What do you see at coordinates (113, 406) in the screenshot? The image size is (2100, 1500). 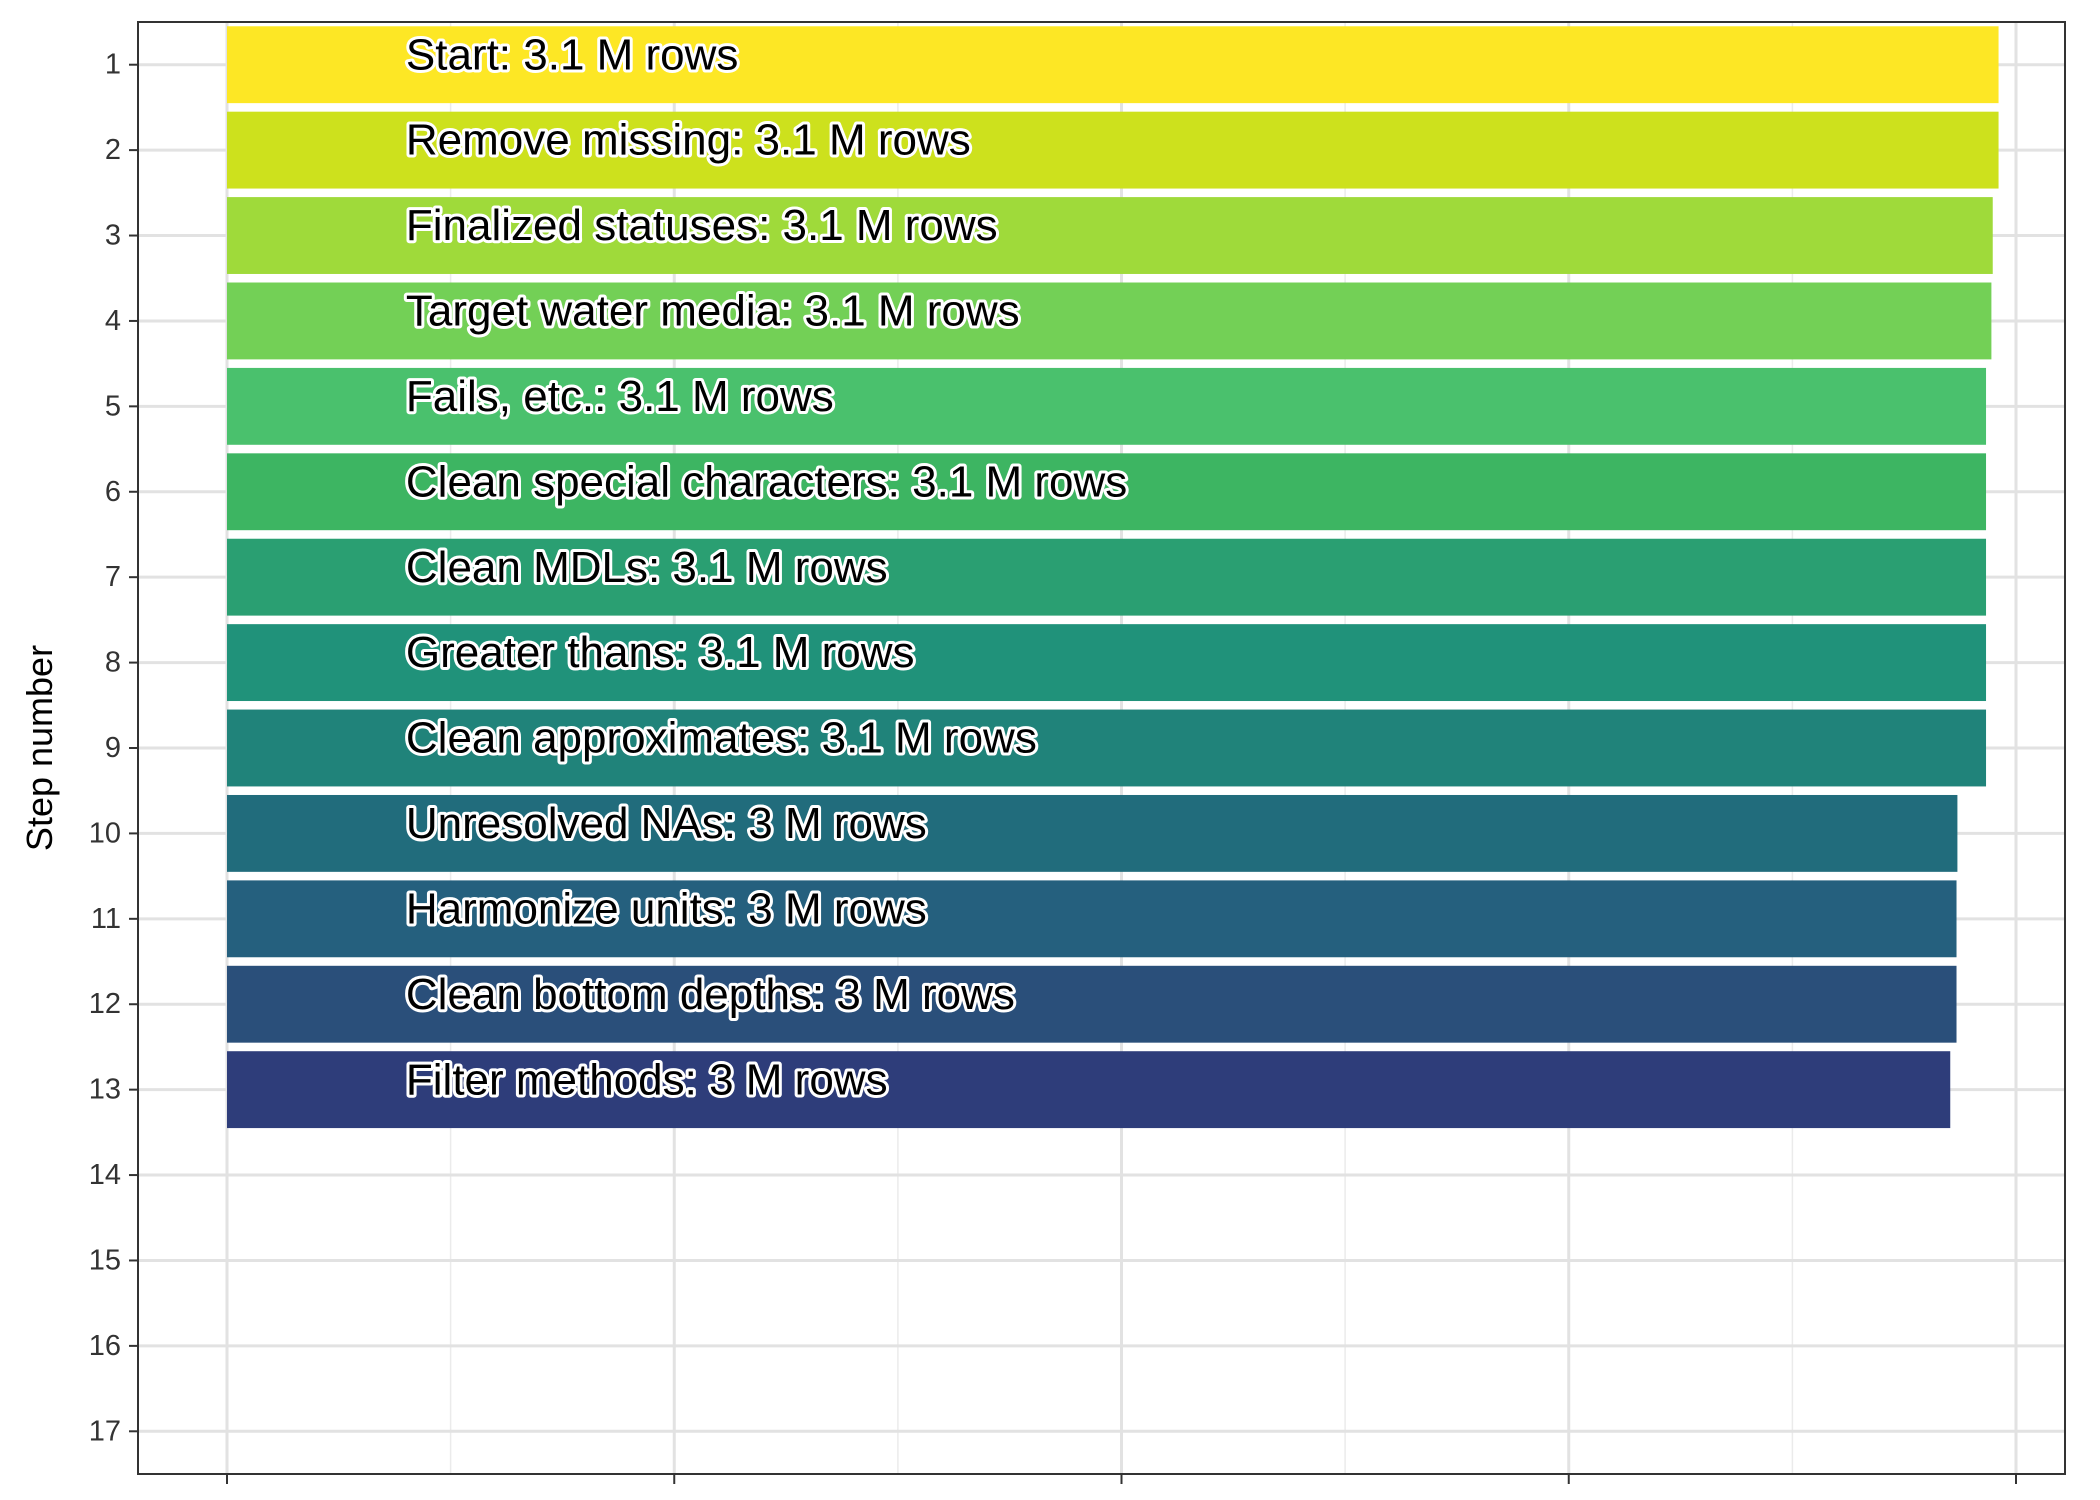 I see `y-tick-label: 5` at bounding box center [113, 406].